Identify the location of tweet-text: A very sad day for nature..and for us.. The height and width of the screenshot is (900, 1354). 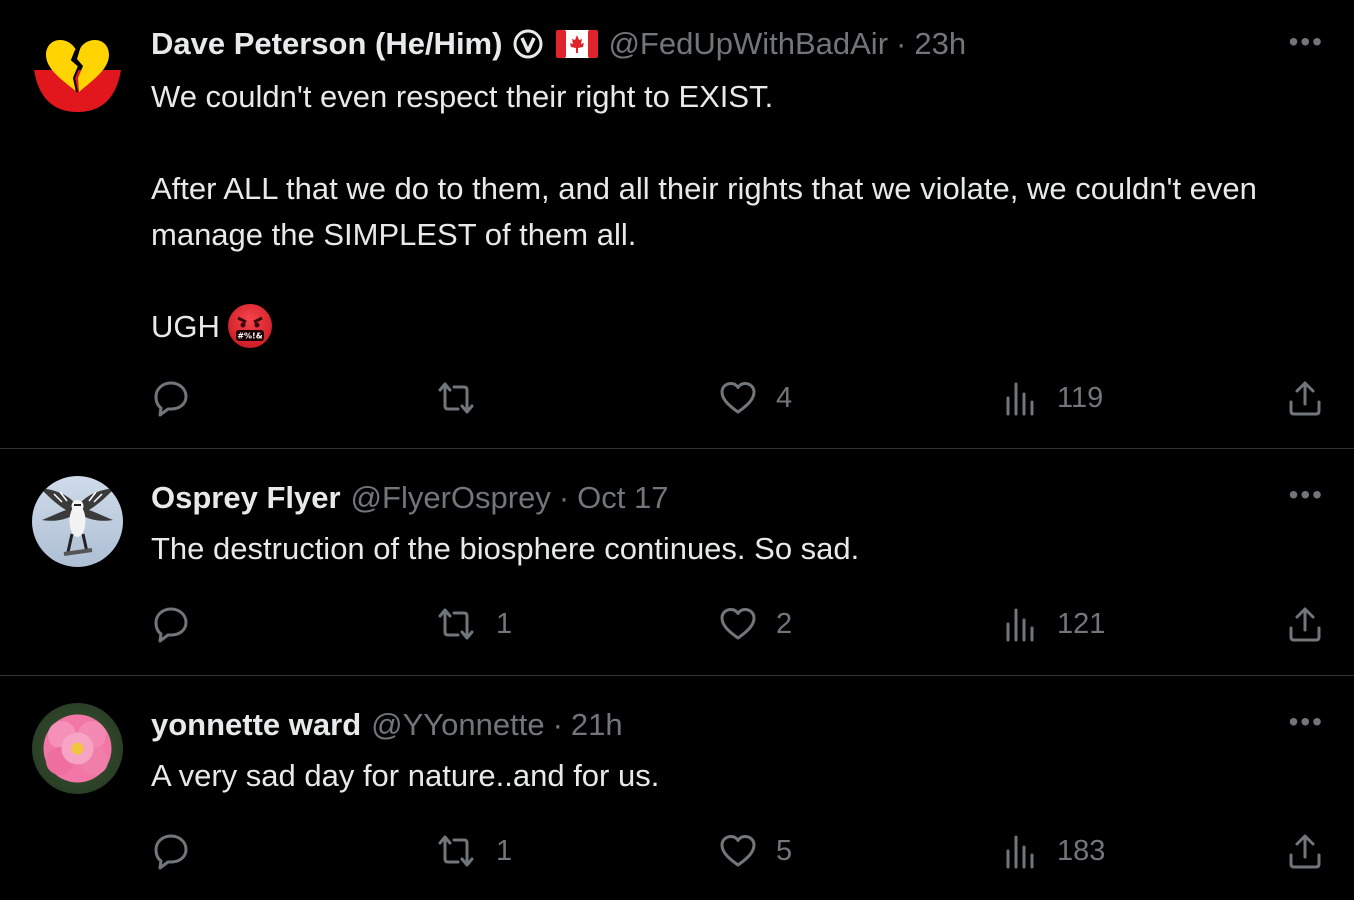
(405, 775).